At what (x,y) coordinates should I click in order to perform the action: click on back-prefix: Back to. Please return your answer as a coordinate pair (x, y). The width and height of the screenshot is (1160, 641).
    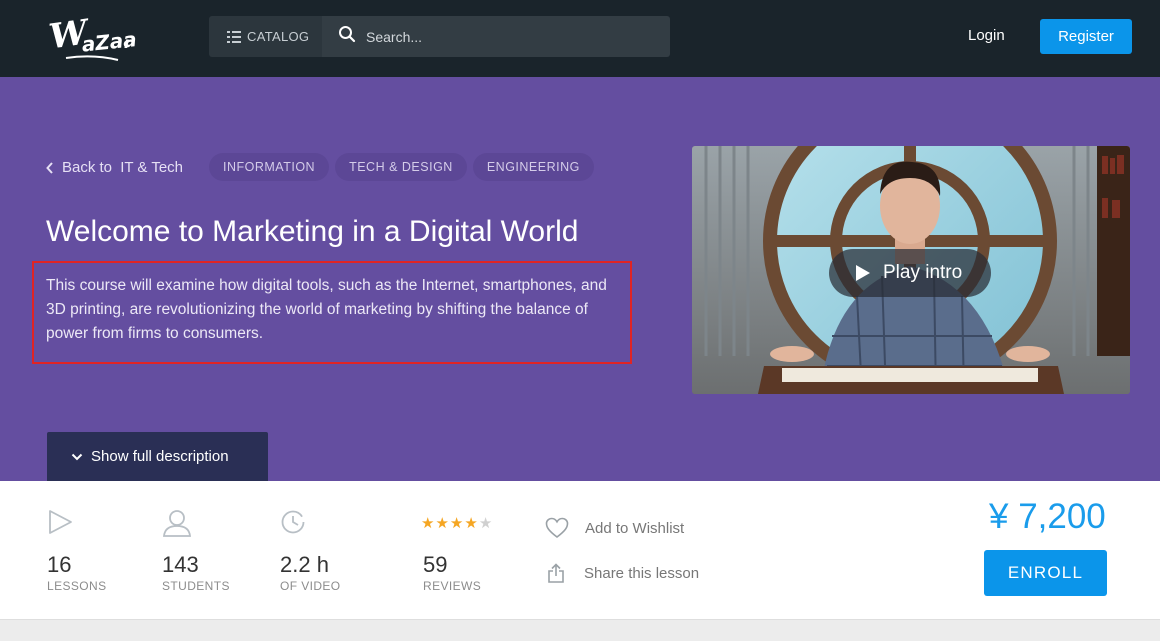
    Looking at the image, I should click on (89, 167).